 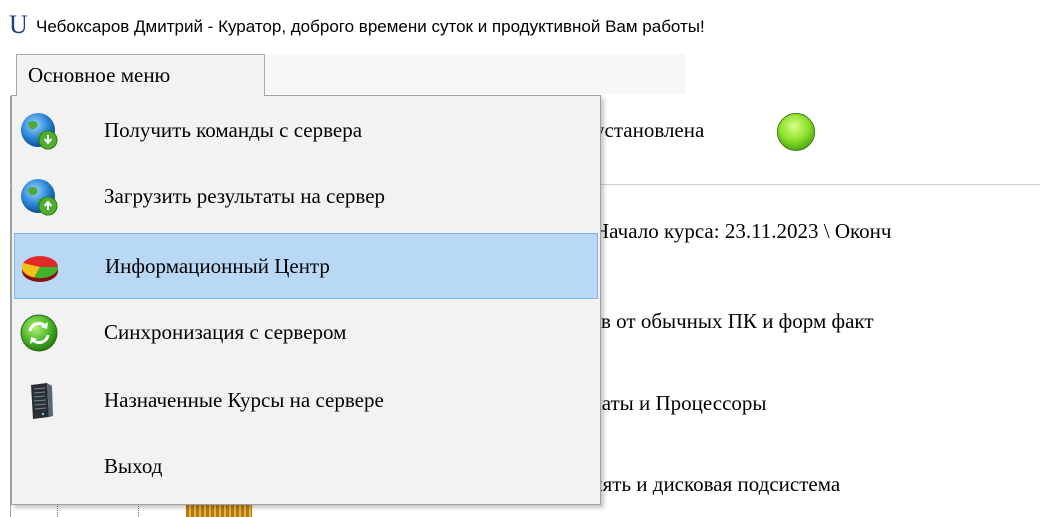 What do you see at coordinates (245, 196) in the screenshot?
I see `menu-item-label: Загрузить результаты на сервер` at bounding box center [245, 196].